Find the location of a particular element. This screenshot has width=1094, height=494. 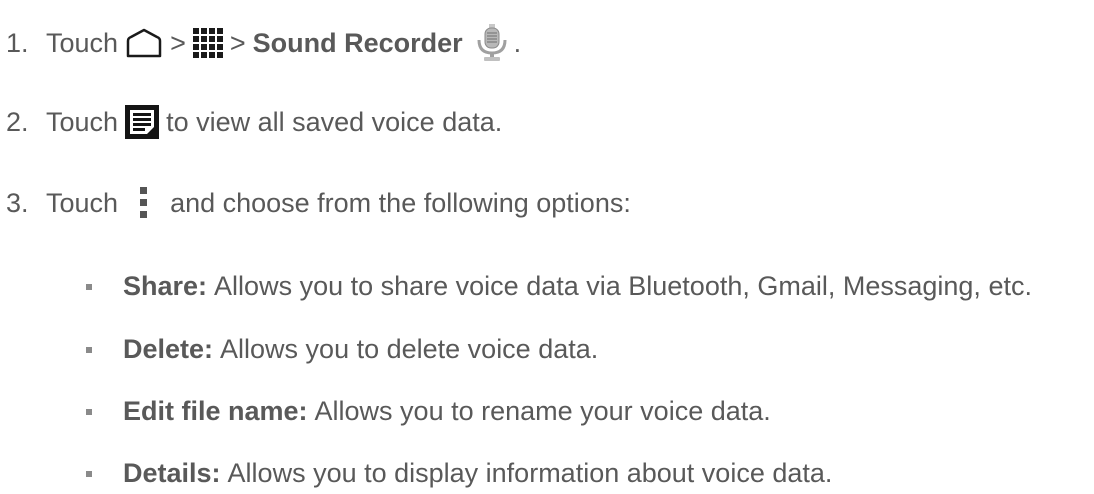

step-number: 3. is located at coordinates (17, 202).